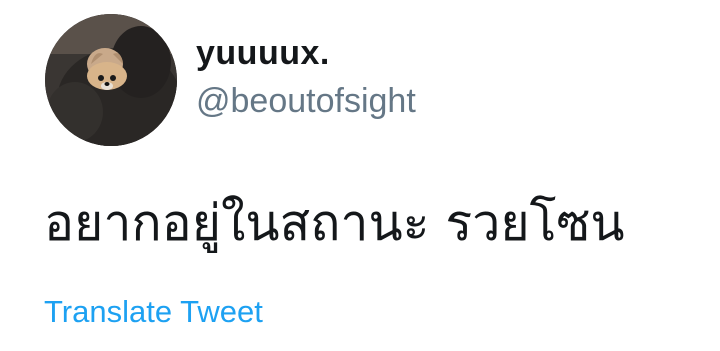  What do you see at coordinates (263, 53) in the screenshot?
I see `display-name: yuuuux.` at bounding box center [263, 53].